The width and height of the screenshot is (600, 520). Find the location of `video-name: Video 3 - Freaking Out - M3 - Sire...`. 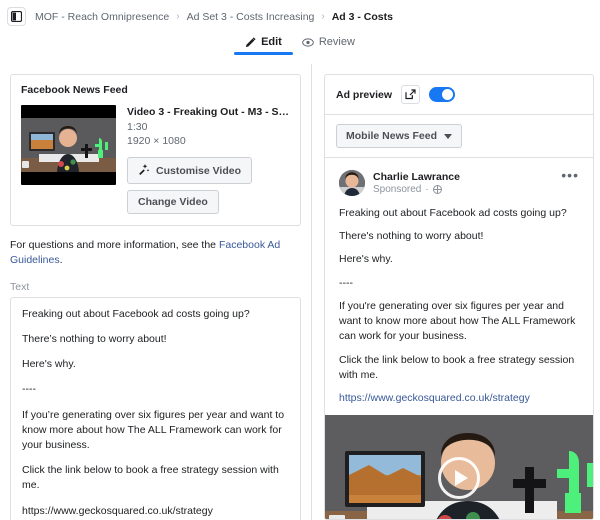

video-name: Video 3 - Freaking Out - M3 - Sire... is located at coordinates (208, 112).